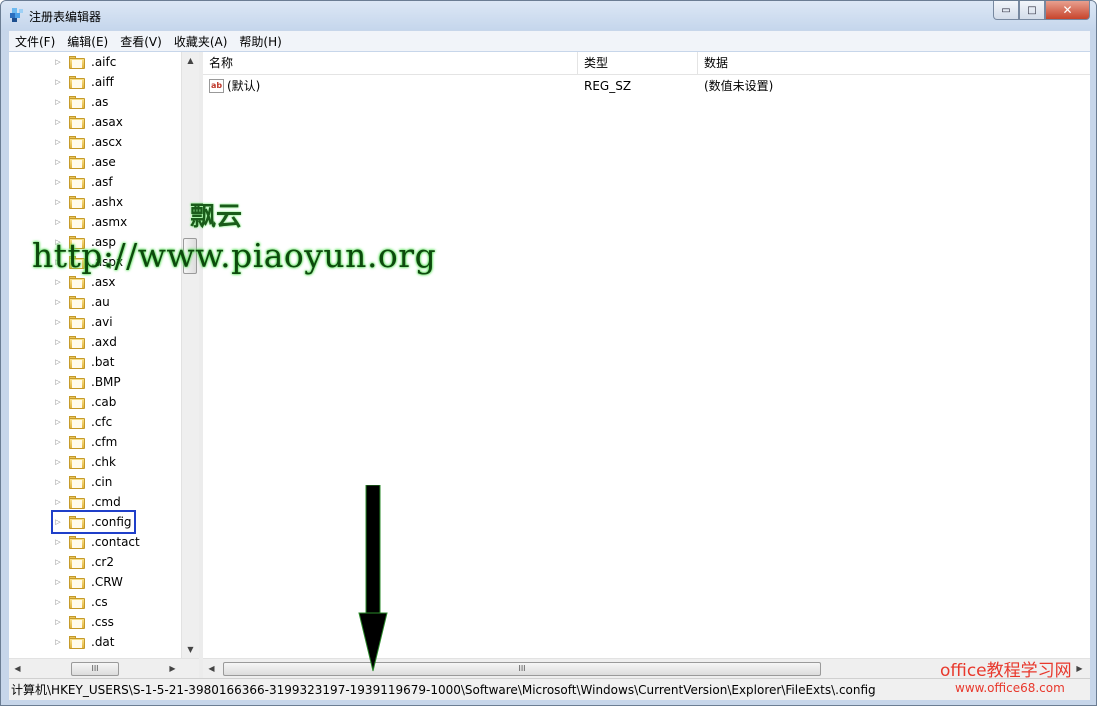  Describe the element at coordinates (548, 15) in the screenshot. I see `title-bar: 注册表编辑器 ▭ □ ✕` at that location.